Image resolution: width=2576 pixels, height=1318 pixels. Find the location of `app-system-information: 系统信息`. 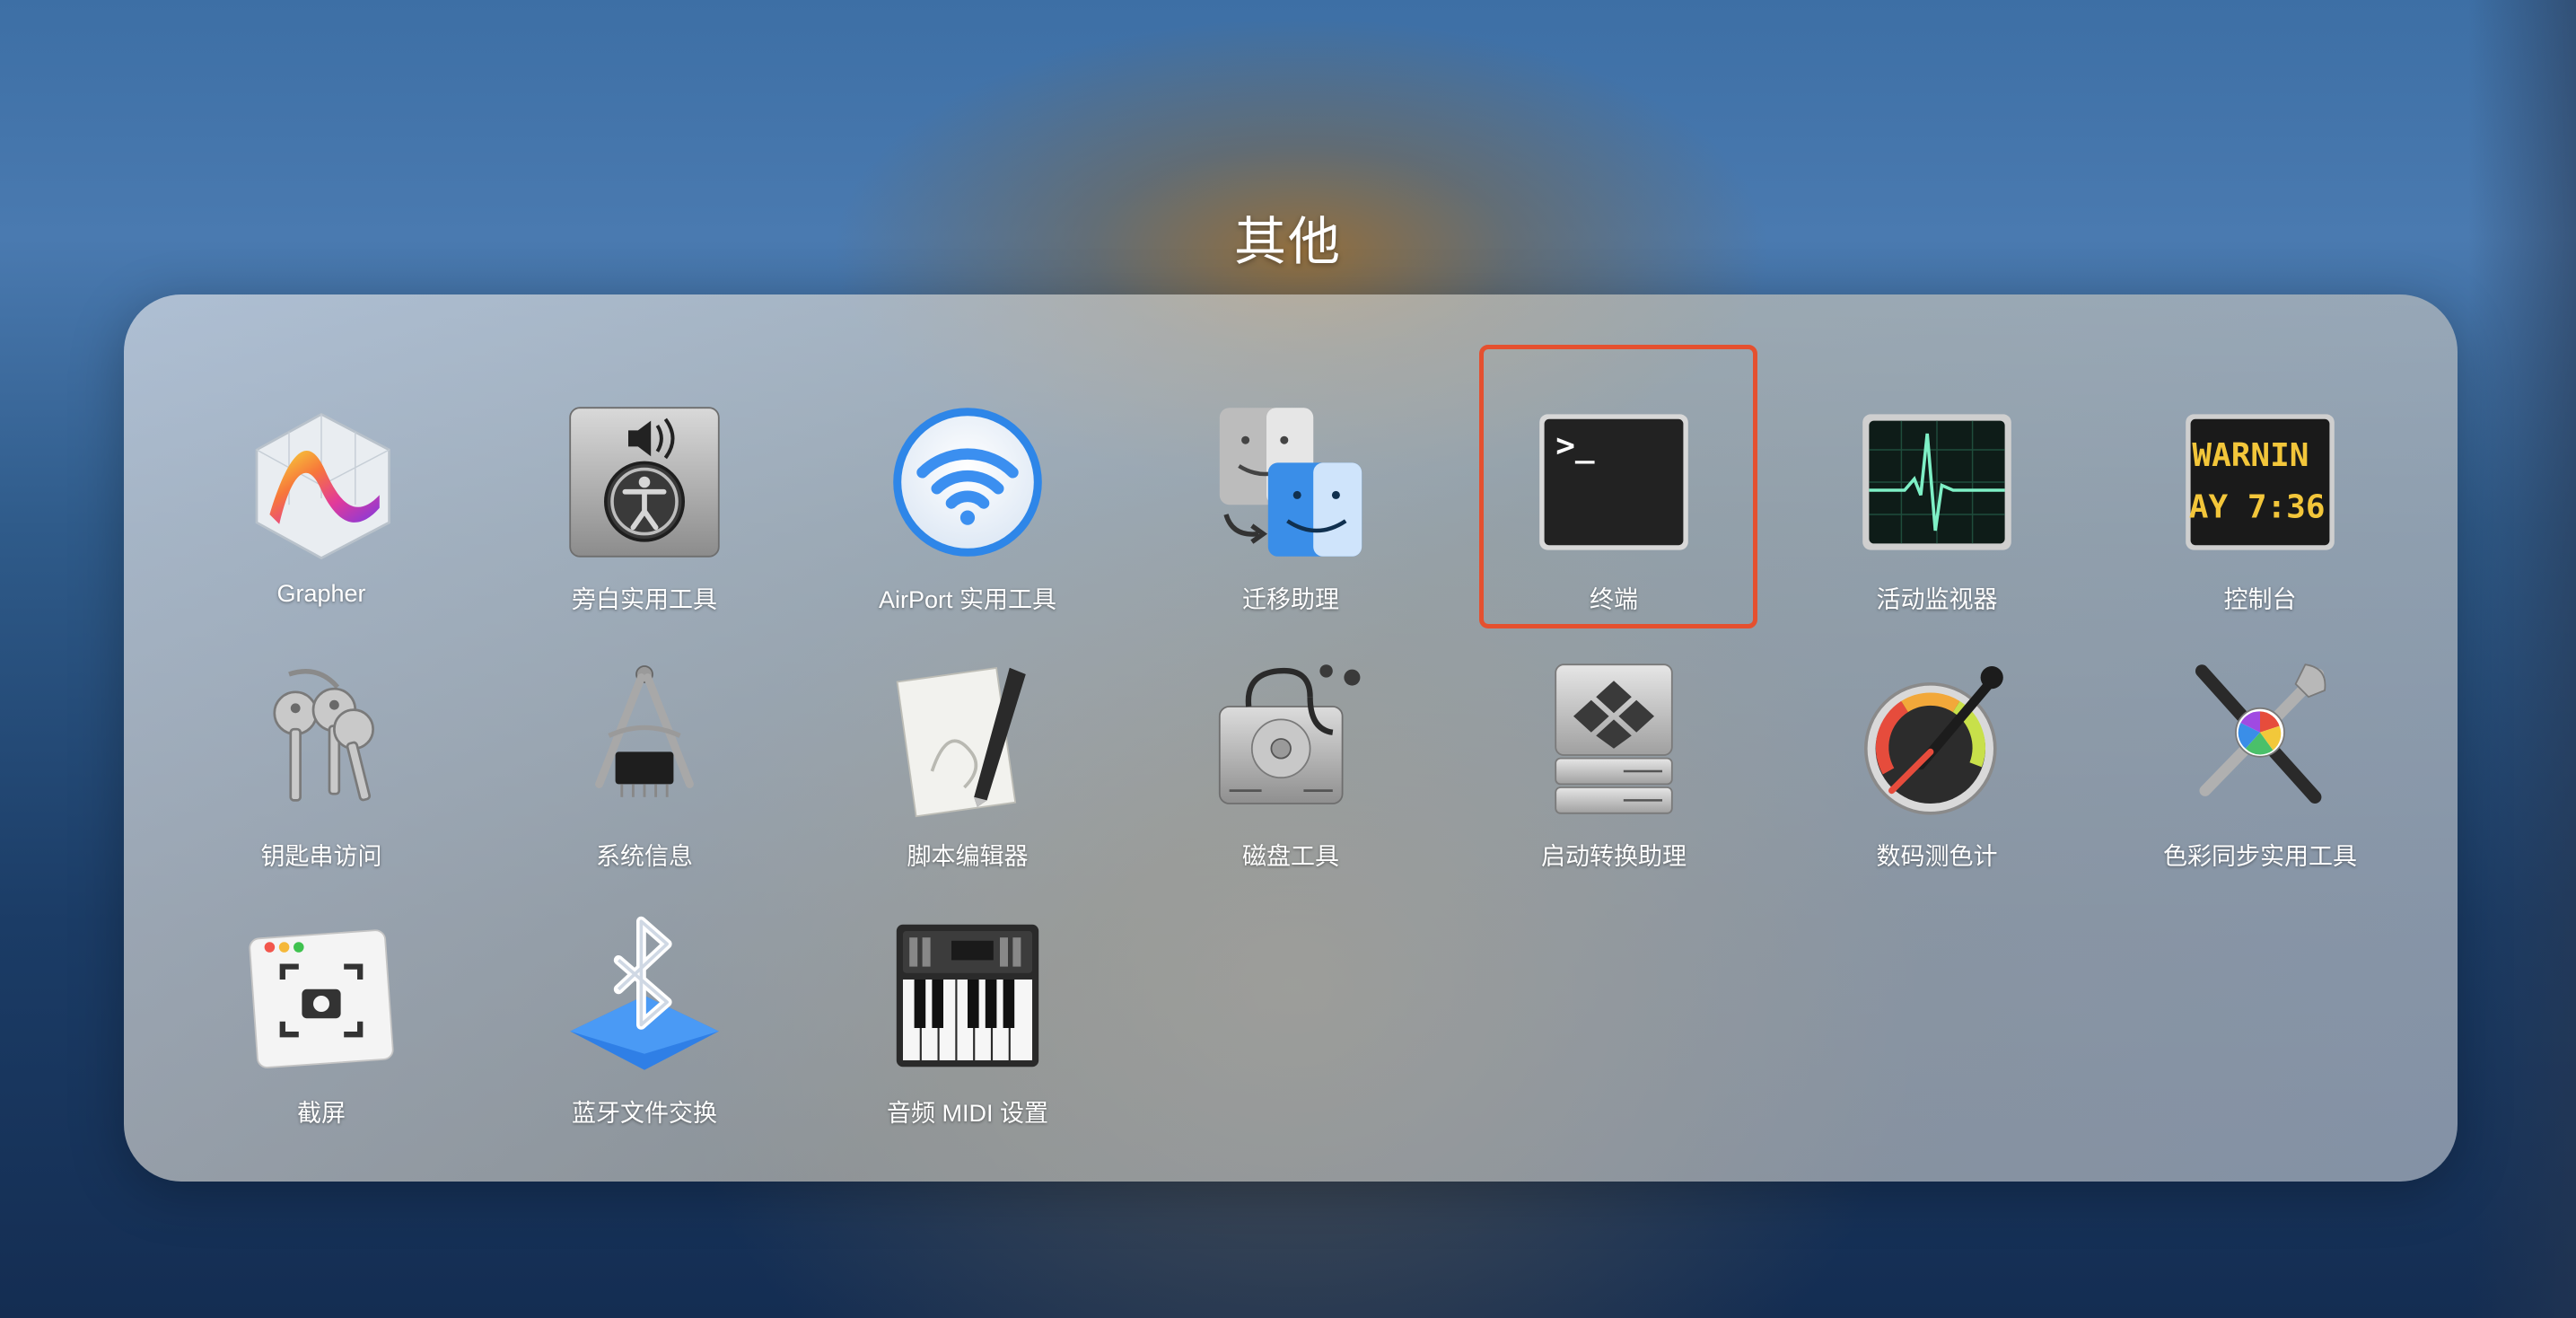

app-system-information: 系统信息 is located at coordinates (644, 776).